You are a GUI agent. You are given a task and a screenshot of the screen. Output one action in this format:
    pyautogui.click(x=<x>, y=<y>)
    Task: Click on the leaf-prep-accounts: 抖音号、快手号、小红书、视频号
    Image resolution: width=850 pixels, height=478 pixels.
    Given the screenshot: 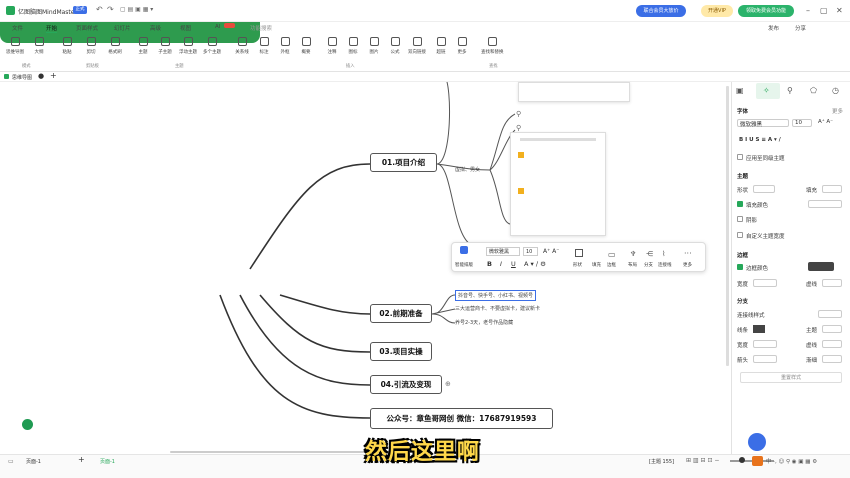 What is the action you would take?
    pyautogui.click(x=496, y=295)
    